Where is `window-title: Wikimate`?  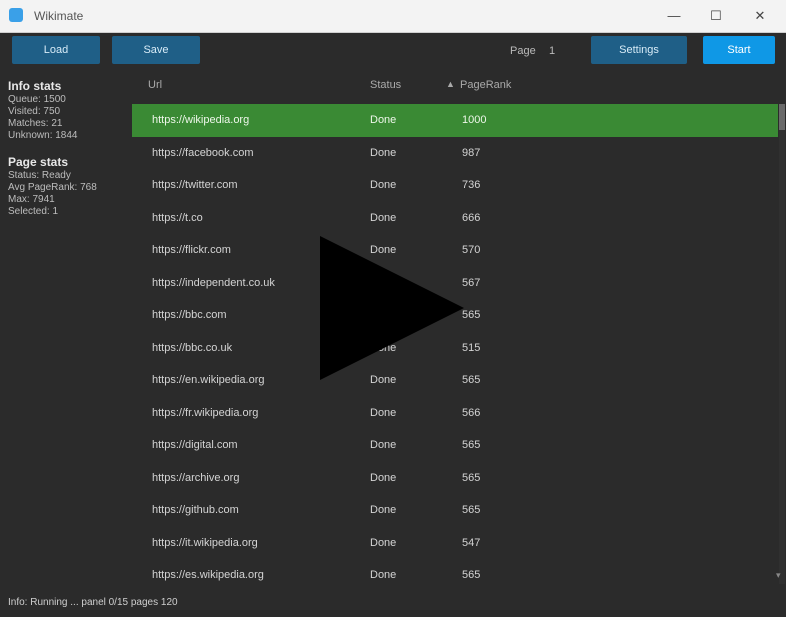 window-title: Wikimate is located at coordinates (59, 16).